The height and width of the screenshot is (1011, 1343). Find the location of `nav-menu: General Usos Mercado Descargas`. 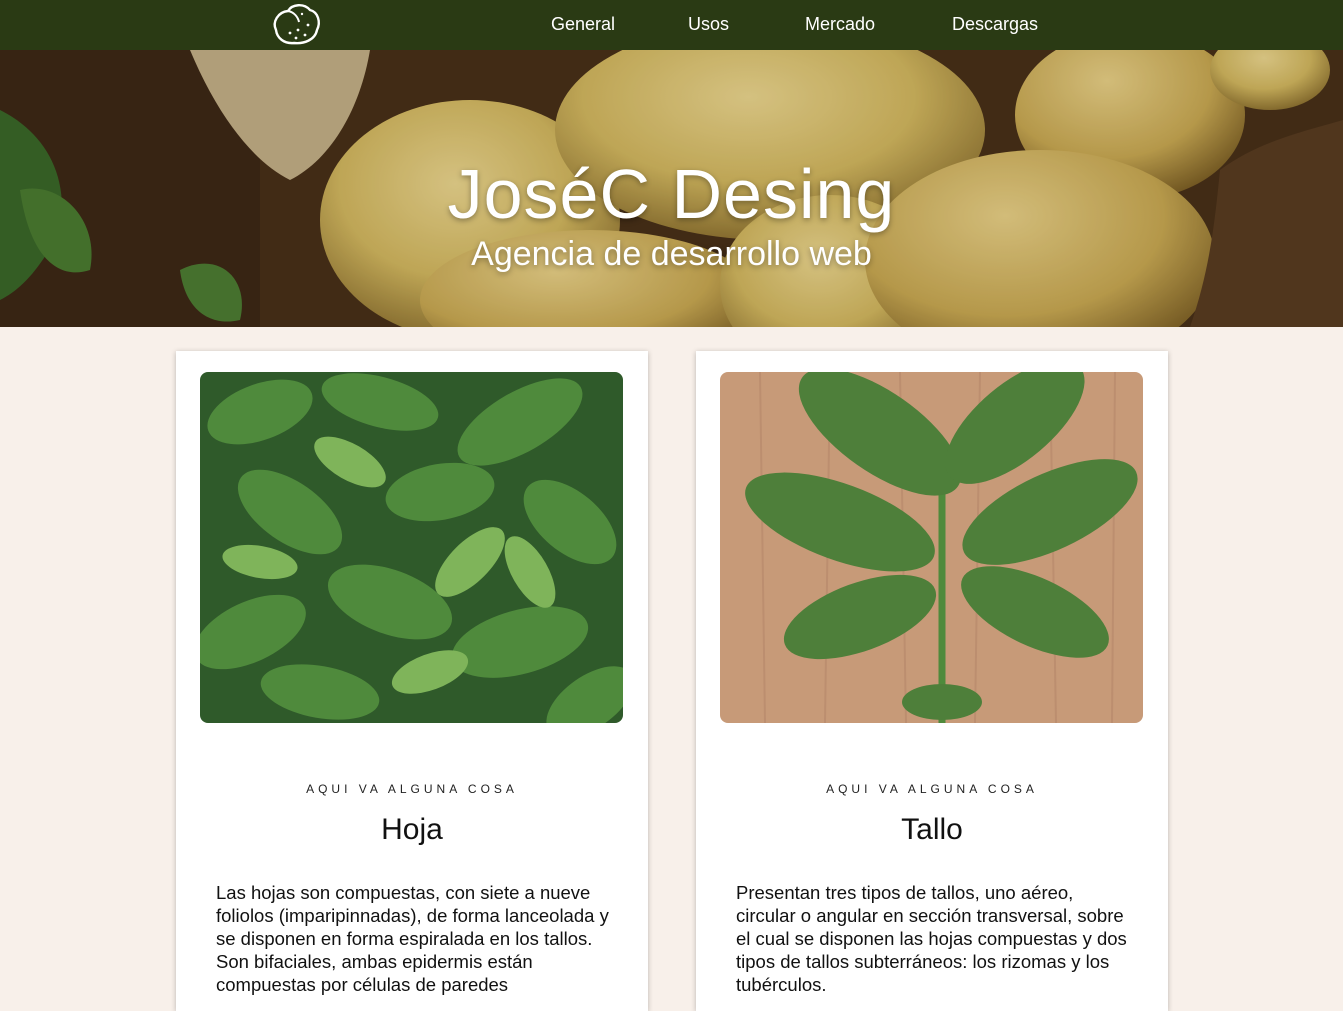

nav-menu: General Usos Mercado Descargas is located at coordinates (671, 25).